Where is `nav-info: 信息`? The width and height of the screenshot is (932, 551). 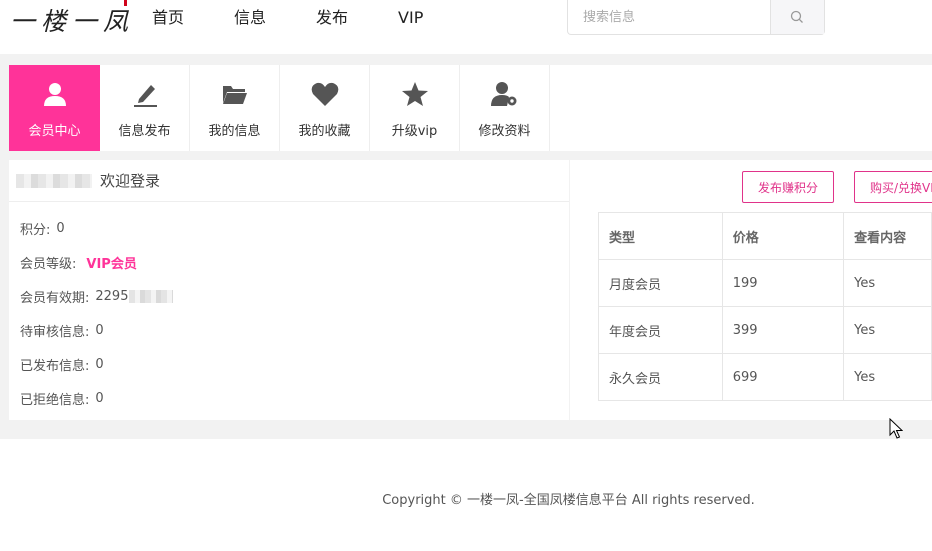
nav-info: 信息 is located at coordinates (250, 18).